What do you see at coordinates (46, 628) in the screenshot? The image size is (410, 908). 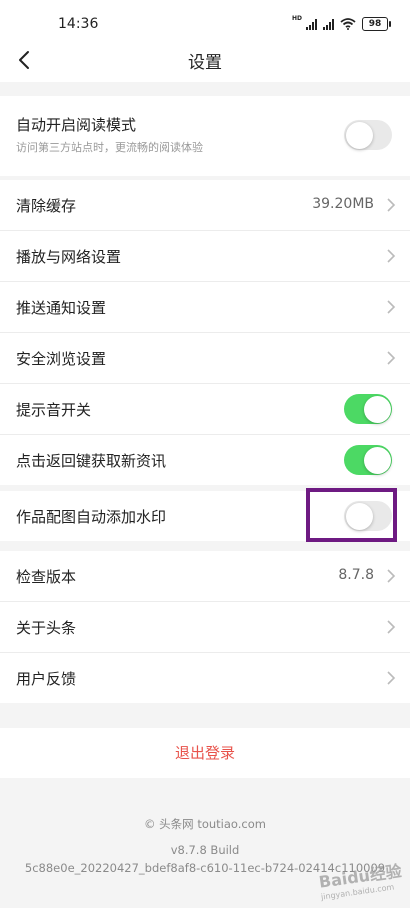 I see `about-toutiao-label: 关于头条` at bounding box center [46, 628].